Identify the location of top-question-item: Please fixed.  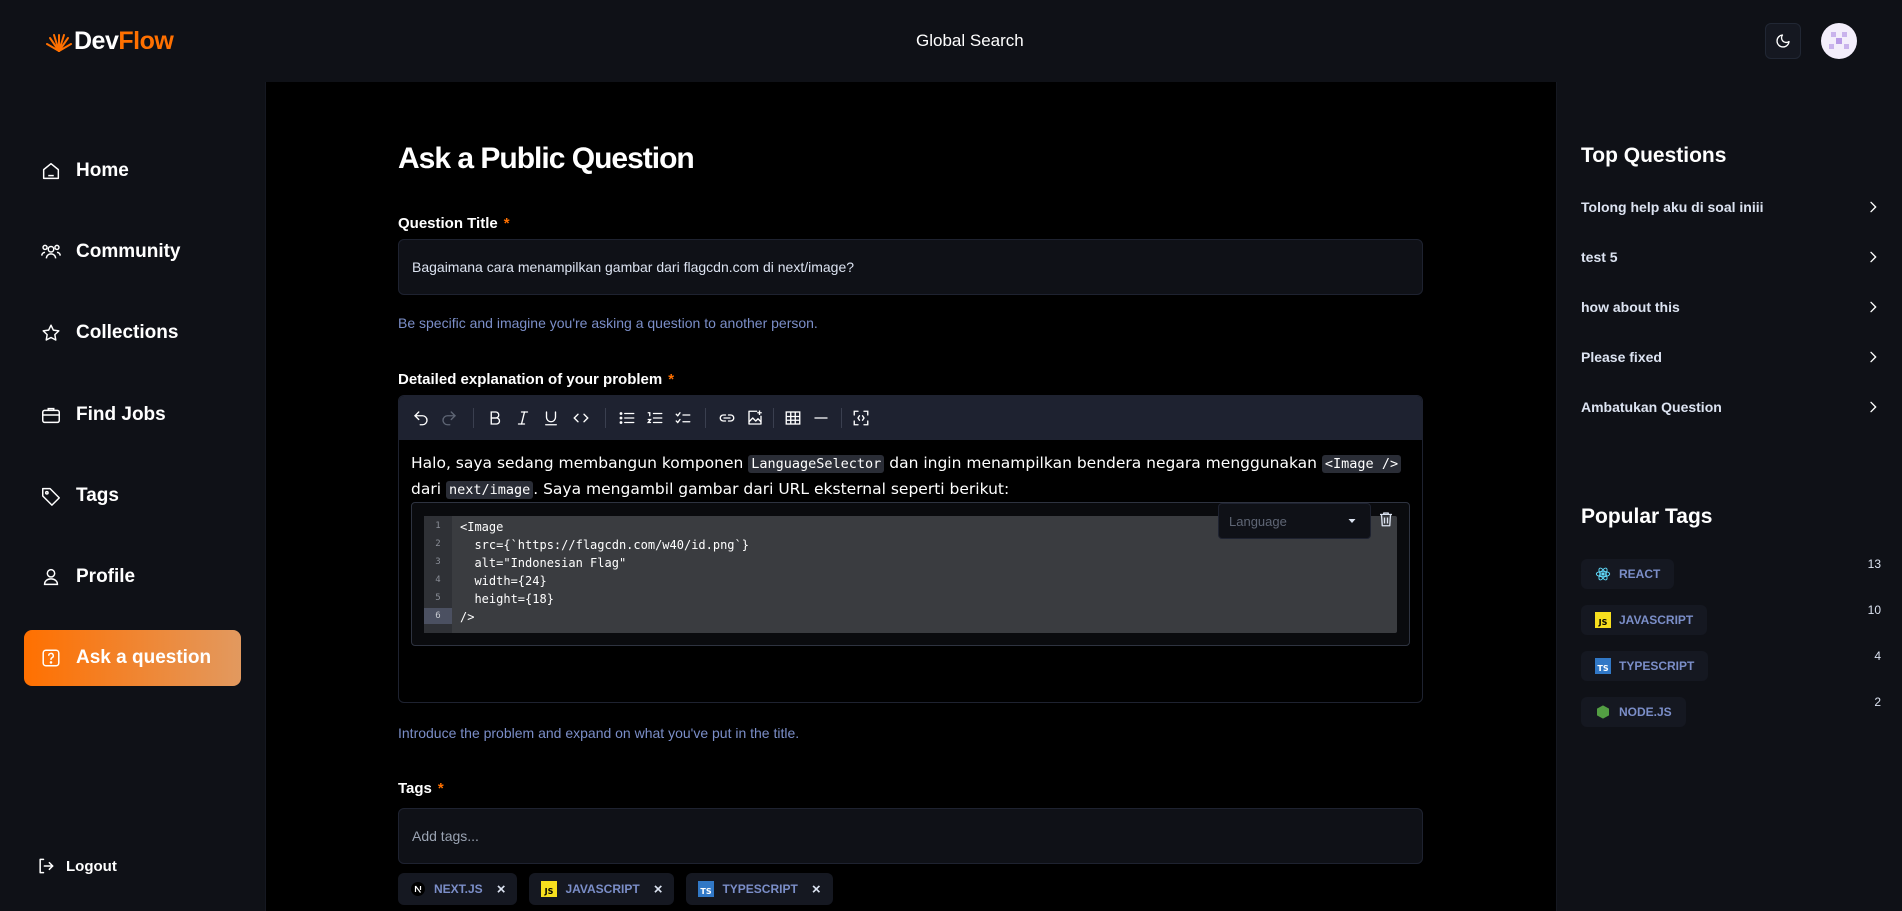
(1731, 357).